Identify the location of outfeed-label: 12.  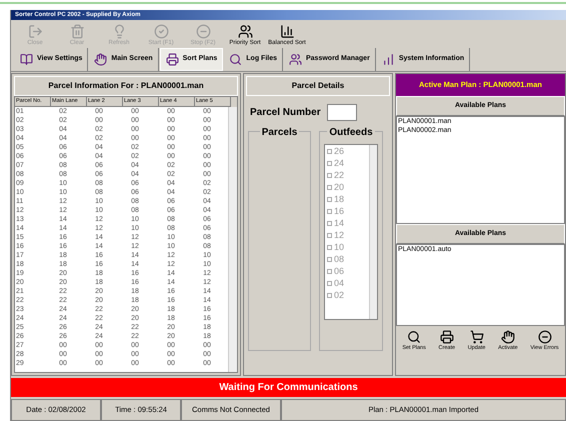
(339, 235).